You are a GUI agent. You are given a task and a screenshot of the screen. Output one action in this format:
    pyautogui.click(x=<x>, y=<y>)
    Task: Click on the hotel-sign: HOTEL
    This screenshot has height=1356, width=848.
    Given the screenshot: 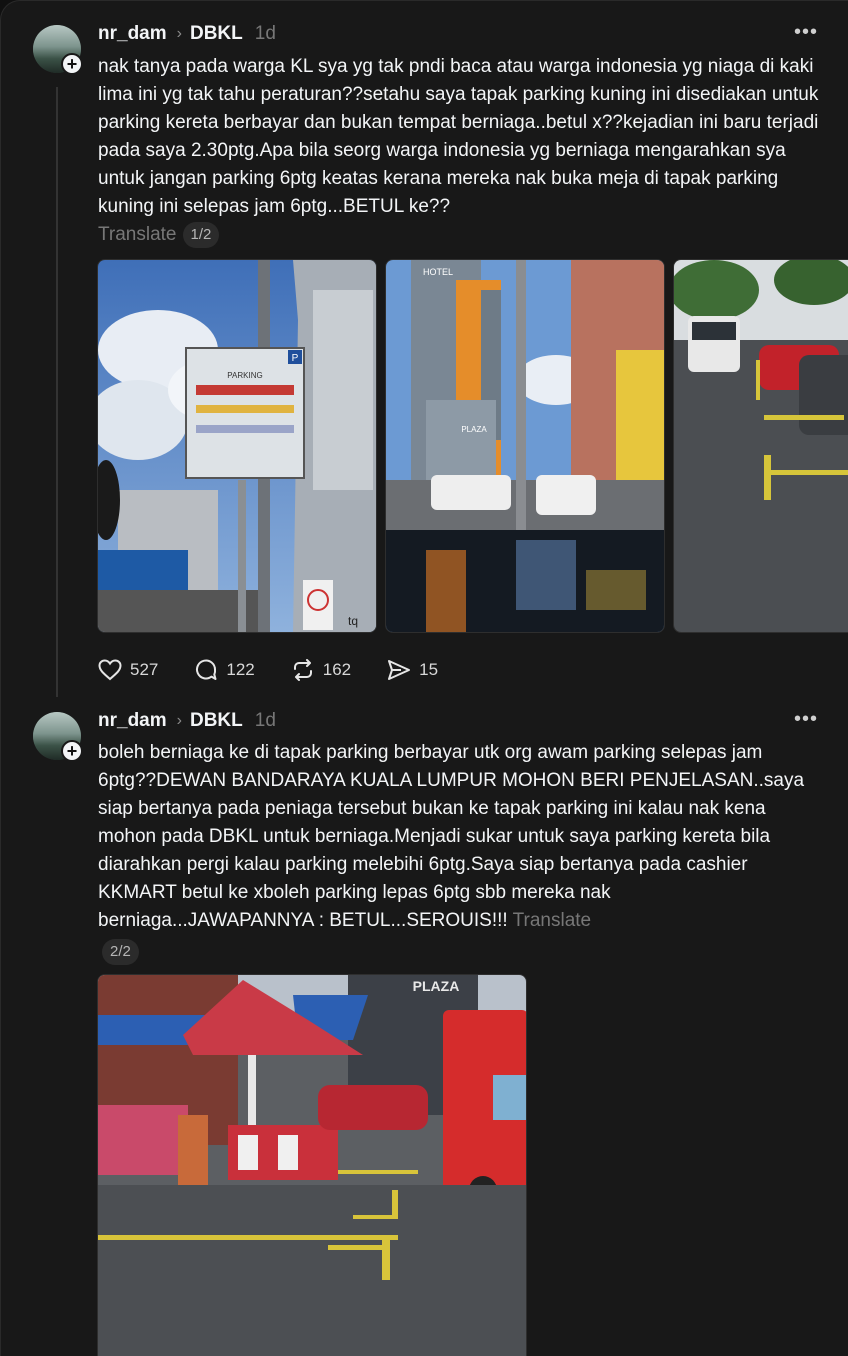 What is the action you would take?
    pyautogui.click(x=438, y=272)
    